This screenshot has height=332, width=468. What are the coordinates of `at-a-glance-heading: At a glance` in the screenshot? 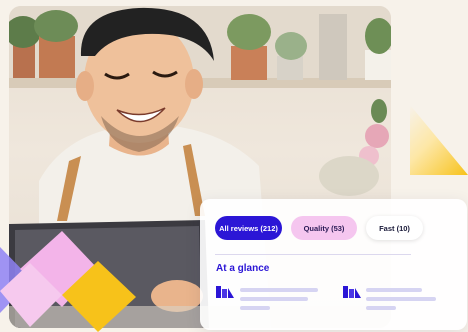 It's located at (243, 268).